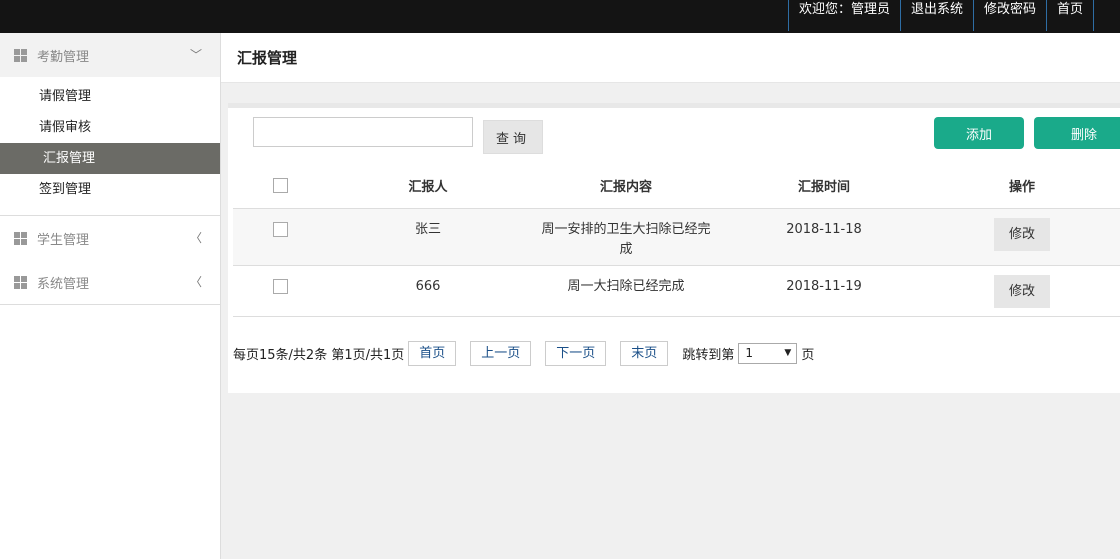  What do you see at coordinates (63, 284) in the screenshot?
I see `sidebar-group-label: 系统管理` at bounding box center [63, 284].